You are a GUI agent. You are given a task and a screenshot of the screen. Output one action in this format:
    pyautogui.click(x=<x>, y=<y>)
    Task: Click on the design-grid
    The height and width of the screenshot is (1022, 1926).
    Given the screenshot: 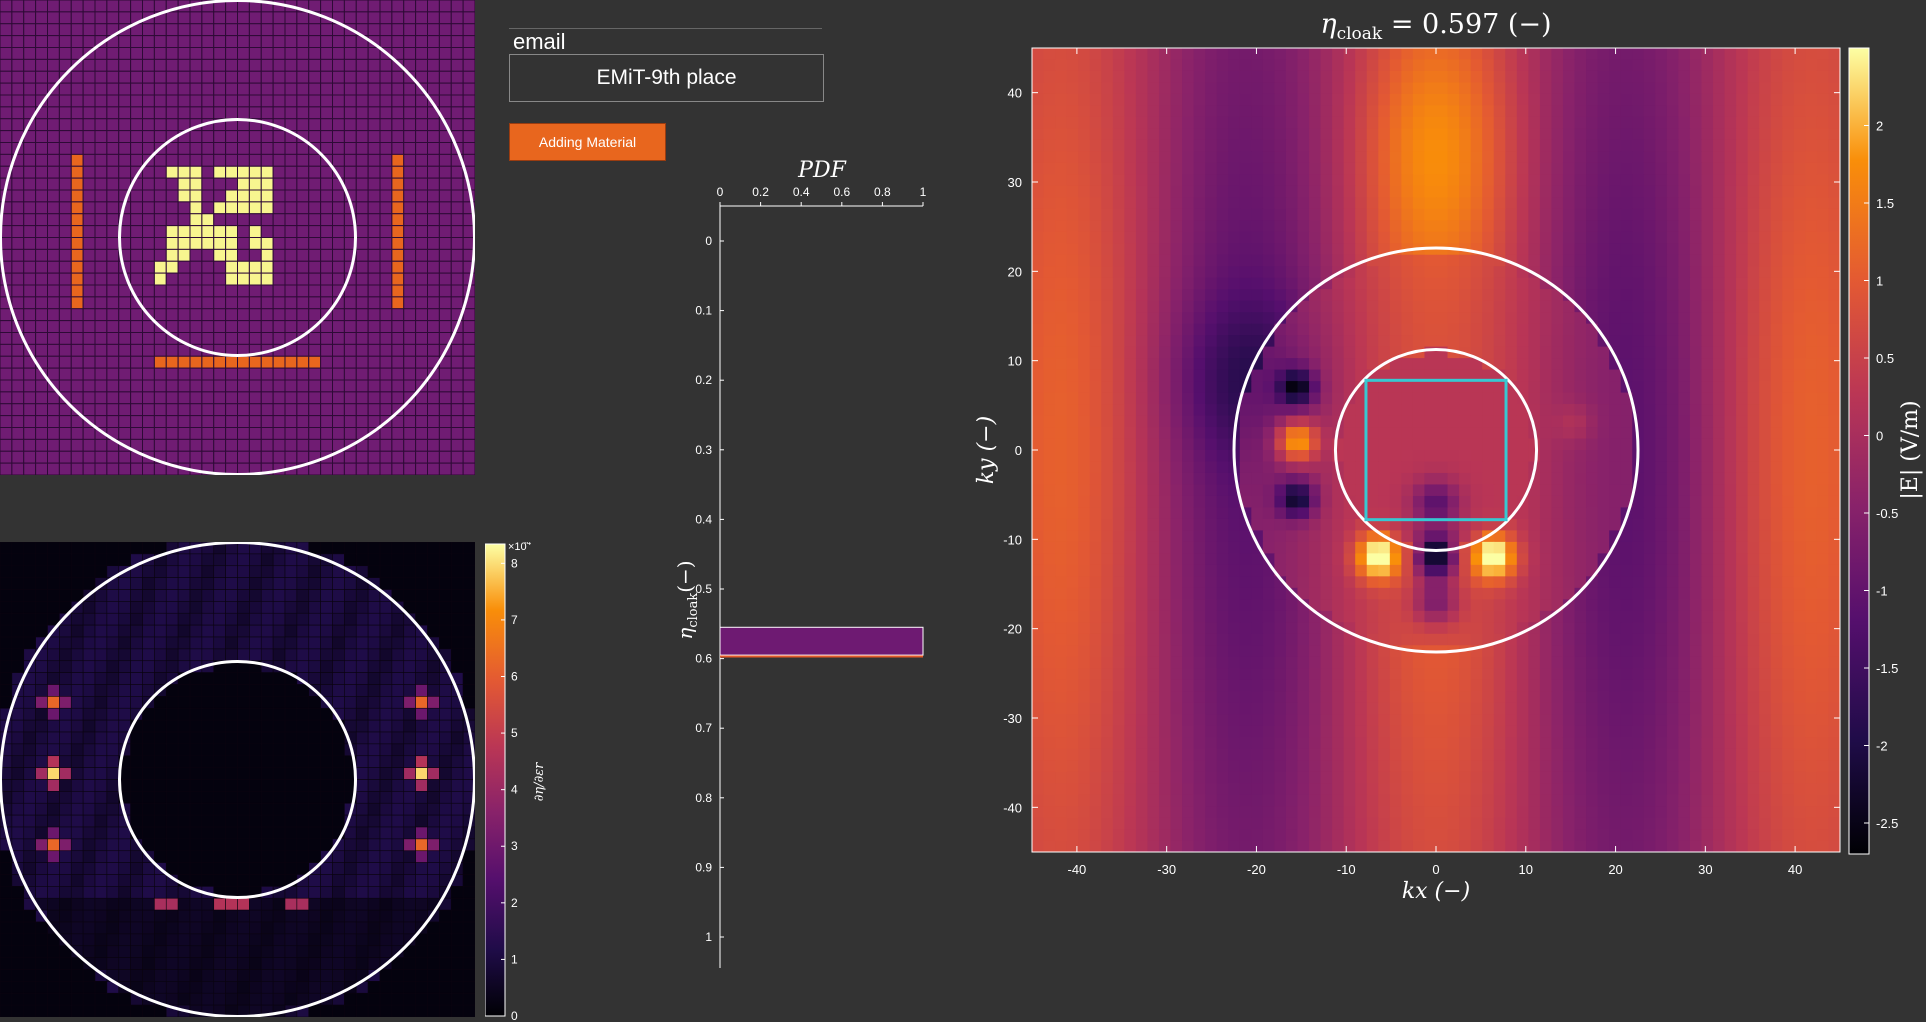 What is the action you would take?
    pyautogui.click(x=237, y=237)
    